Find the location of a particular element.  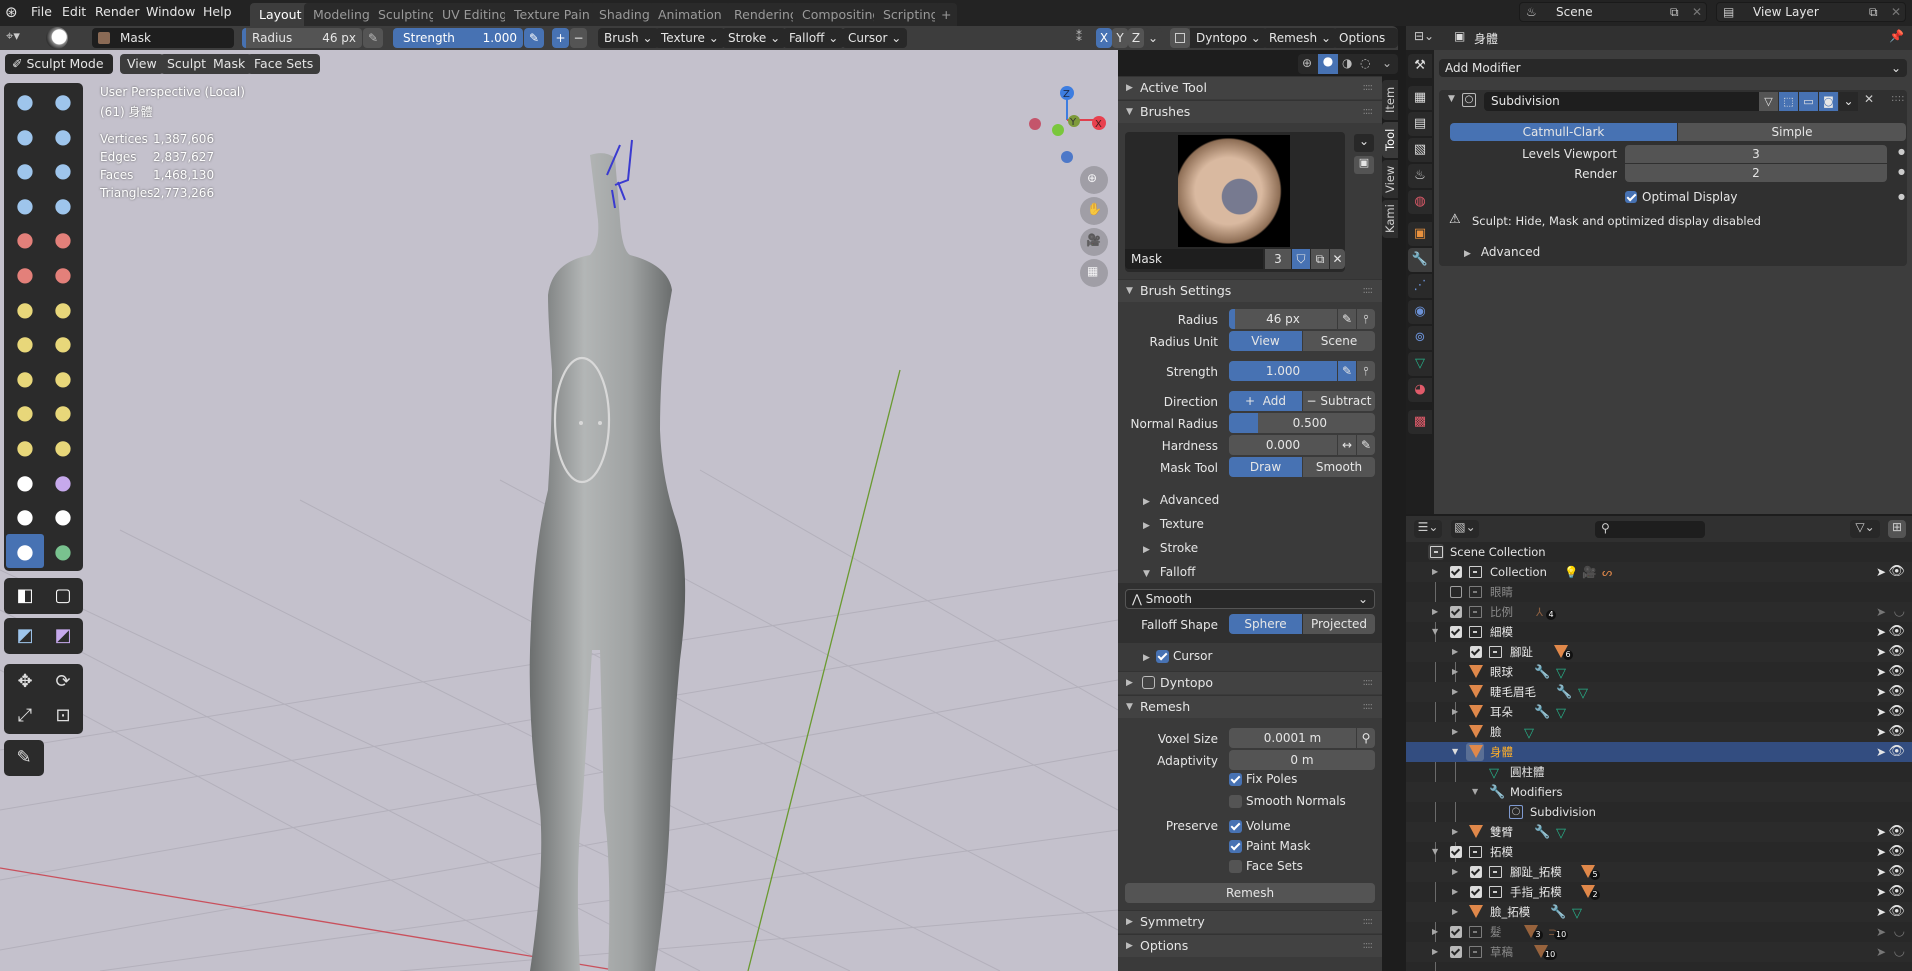

clay-strips-brush-icon: ● is located at coordinates (63, 136).